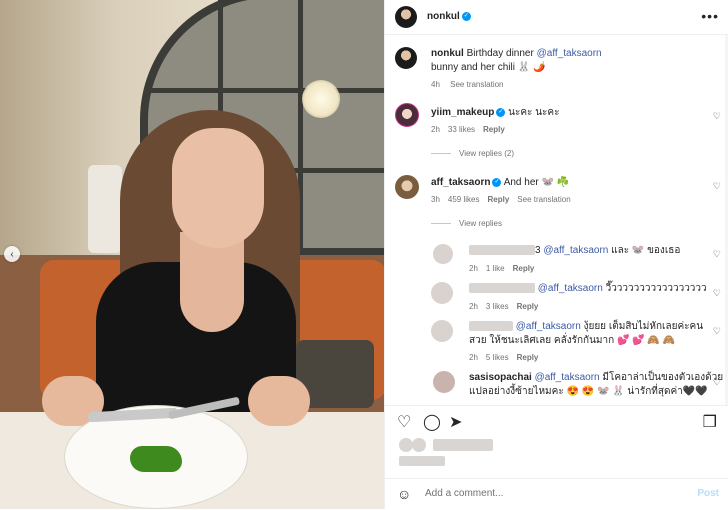 Image resolution: width=728 pixels, height=510 pixels. Describe the element at coordinates (321, 99) in the screenshot. I see `lamp` at that location.